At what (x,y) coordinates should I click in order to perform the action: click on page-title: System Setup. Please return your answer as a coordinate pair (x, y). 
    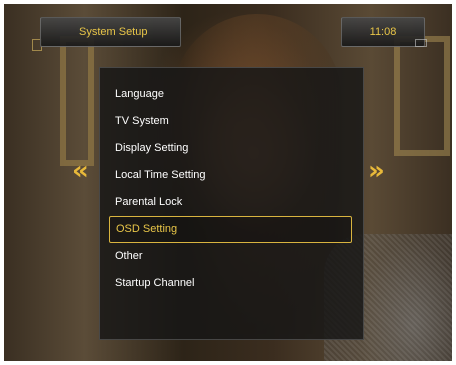
    Looking at the image, I should click on (113, 32).